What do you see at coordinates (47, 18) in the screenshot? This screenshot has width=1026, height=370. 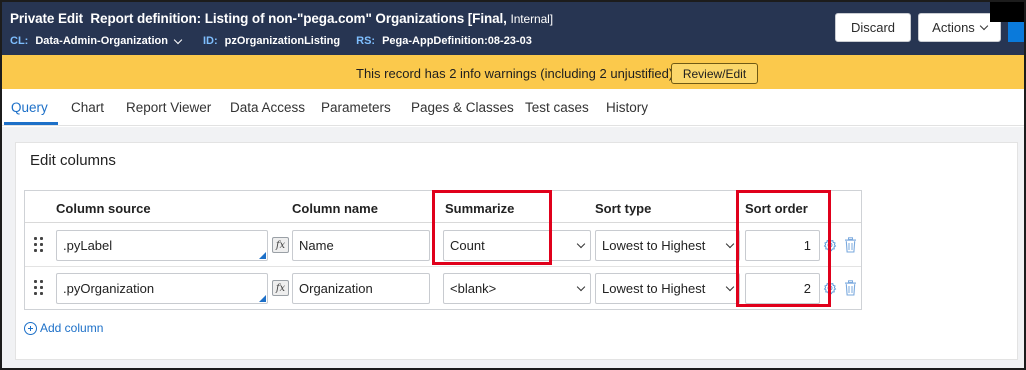 I see `edit-mode-label: Private Edit` at bounding box center [47, 18].